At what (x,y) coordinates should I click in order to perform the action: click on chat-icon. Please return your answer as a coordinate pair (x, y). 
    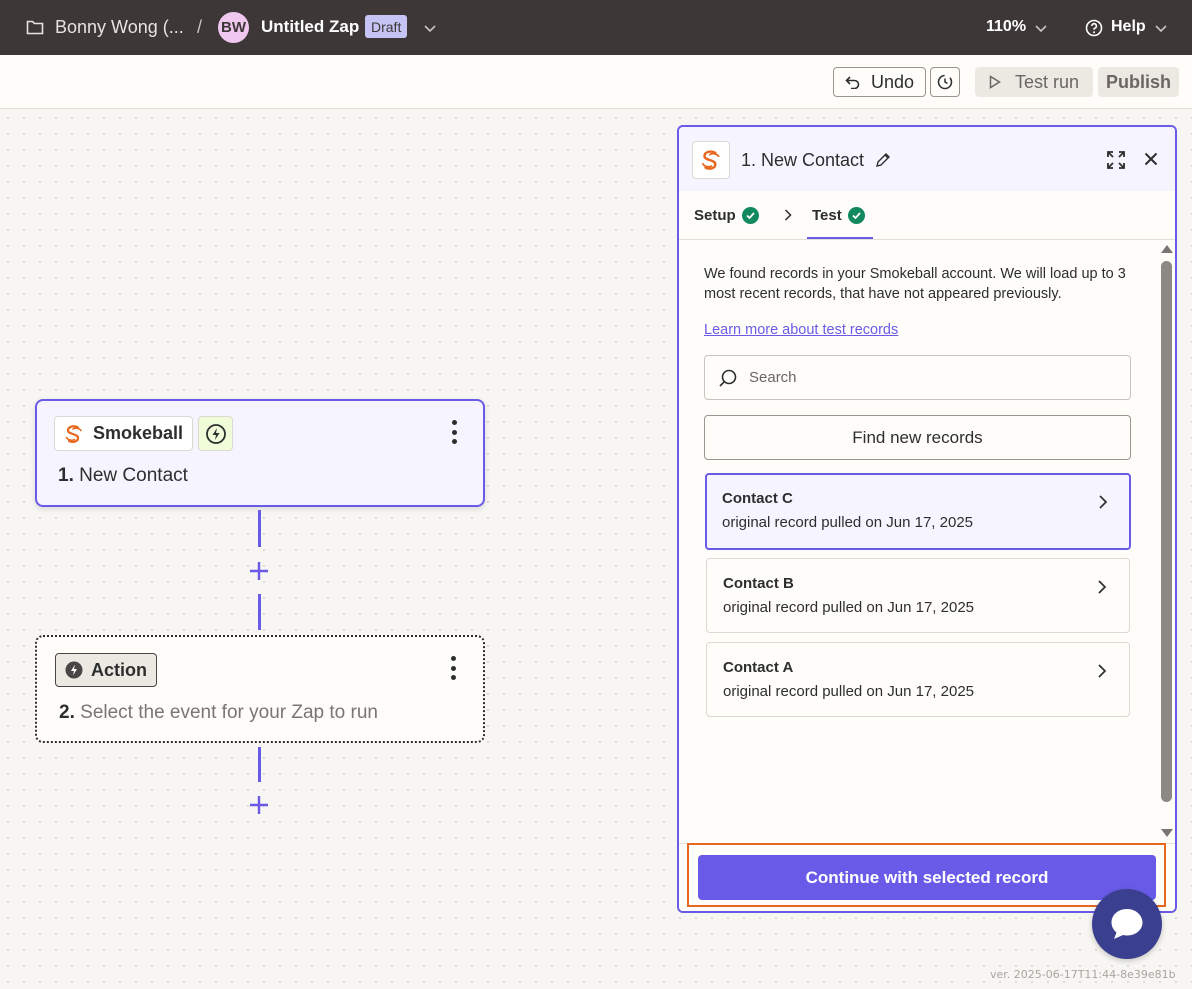
    Looking at the image, I should click on (1127, 924).